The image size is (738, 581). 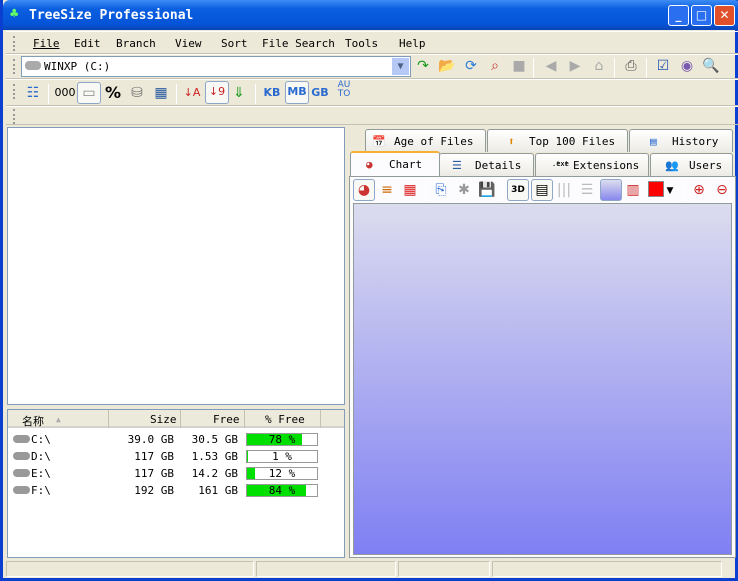 What do you see at coordinates (282, 490) in the screenshot?
I see `free-space-label: 84 %` at bounding box center [282, 490].